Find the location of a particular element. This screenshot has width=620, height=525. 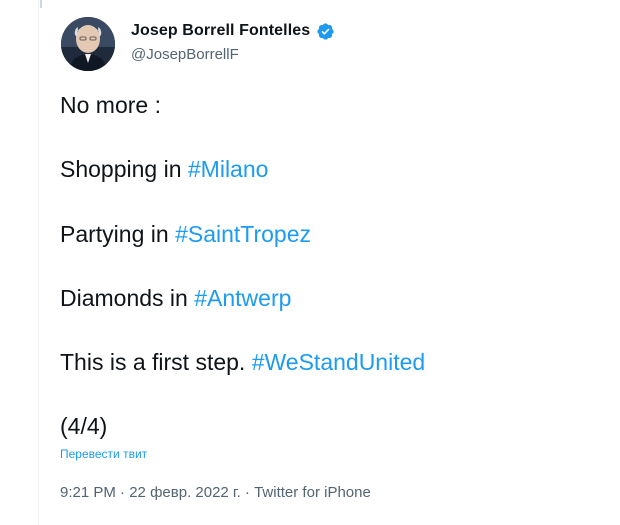

translate-tweet-link: Перевести твит is located at coordinates (103, 454).